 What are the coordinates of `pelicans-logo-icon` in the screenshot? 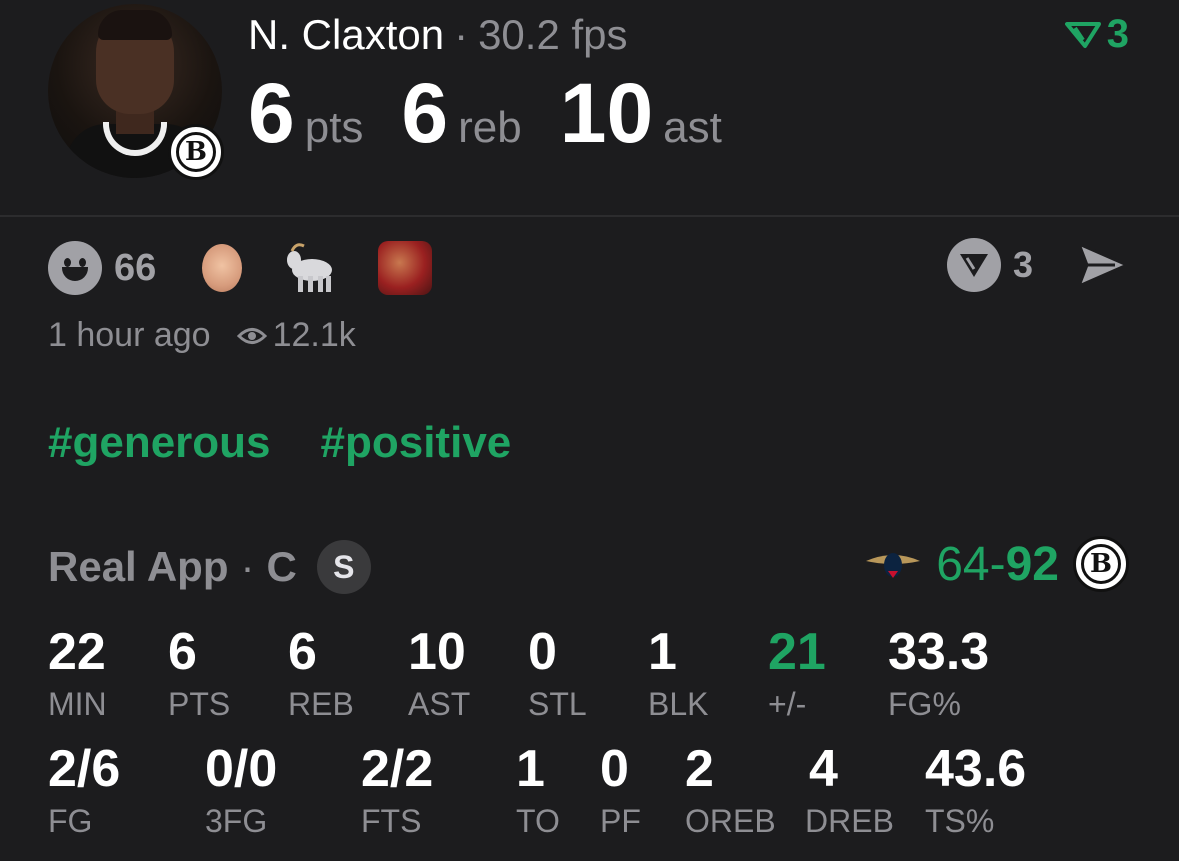 It's located at (893, 565).